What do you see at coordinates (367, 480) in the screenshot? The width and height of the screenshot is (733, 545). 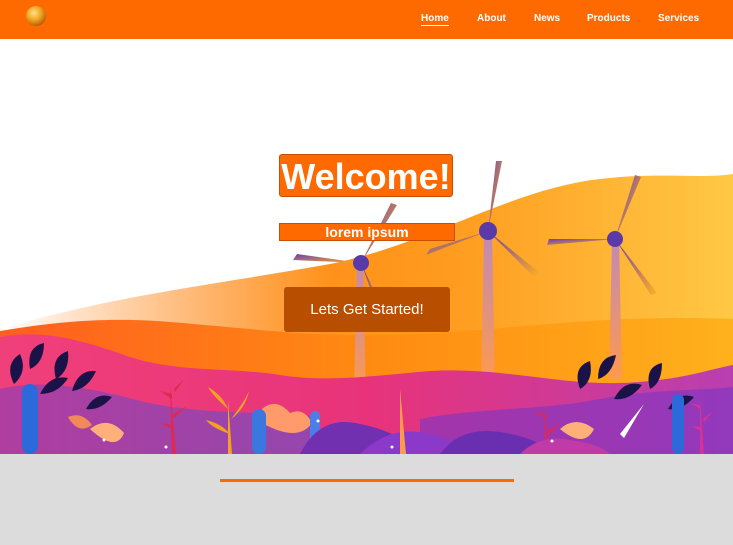 I see `footer-divider` at bounding box center [367, 480].